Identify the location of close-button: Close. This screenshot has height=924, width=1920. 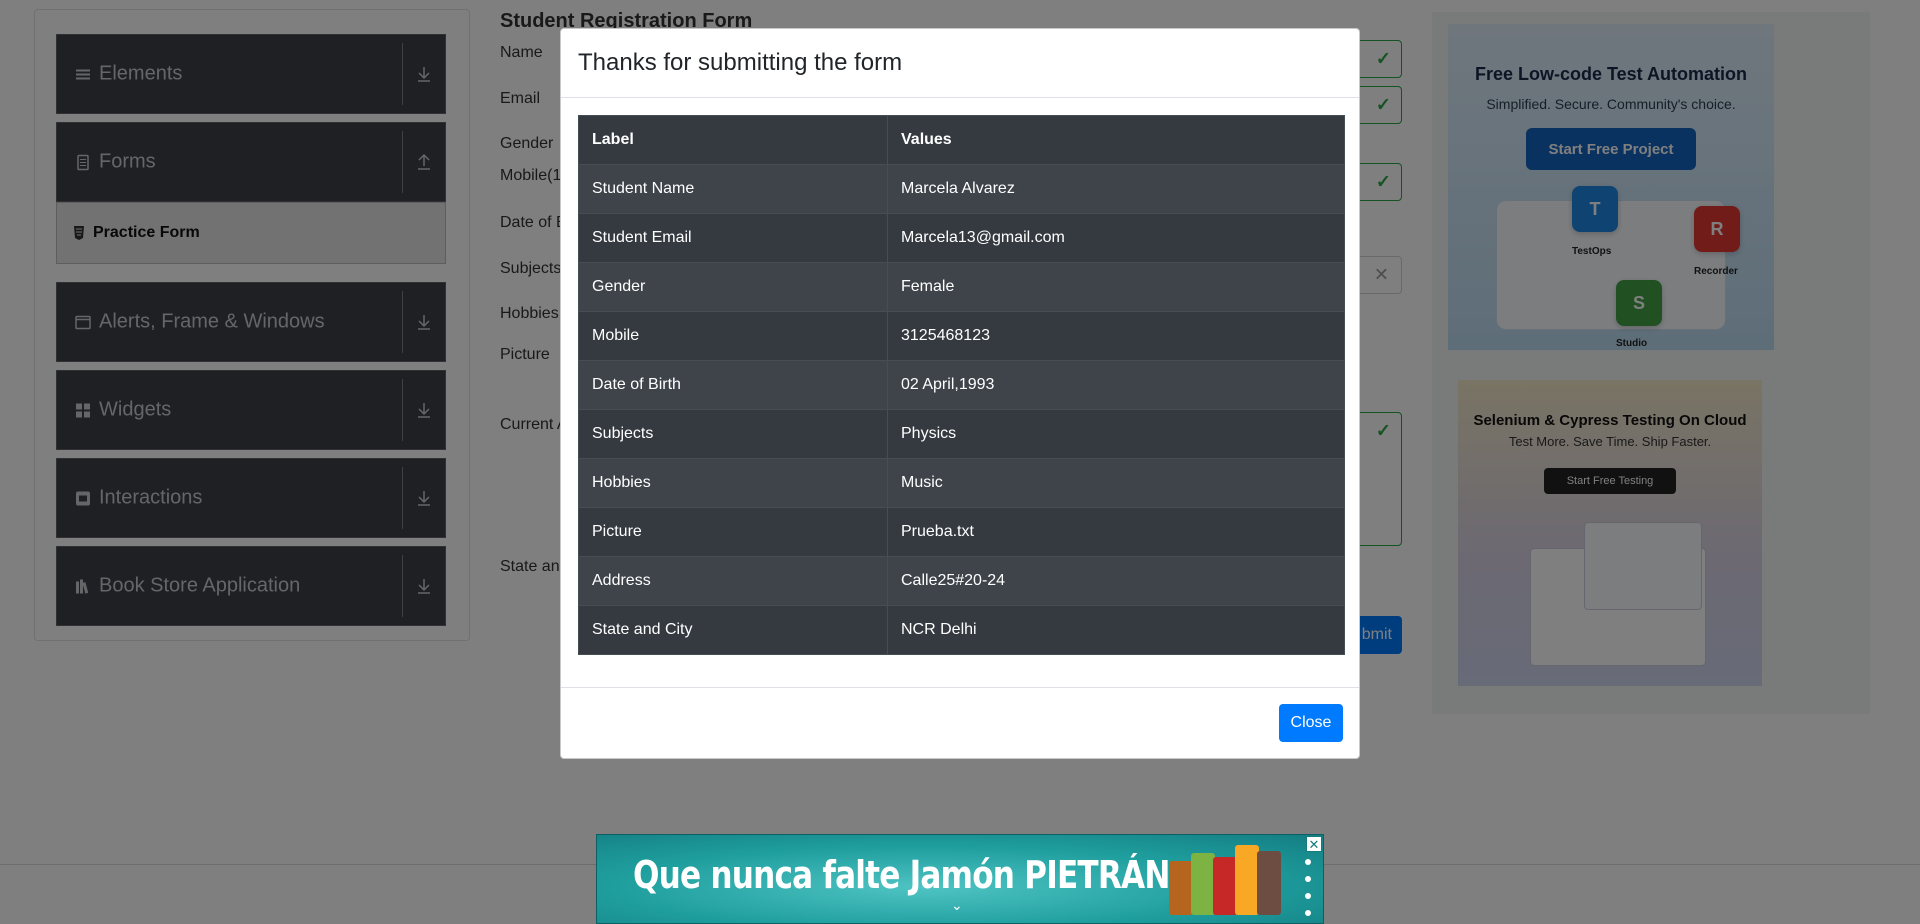
(1311, 723).